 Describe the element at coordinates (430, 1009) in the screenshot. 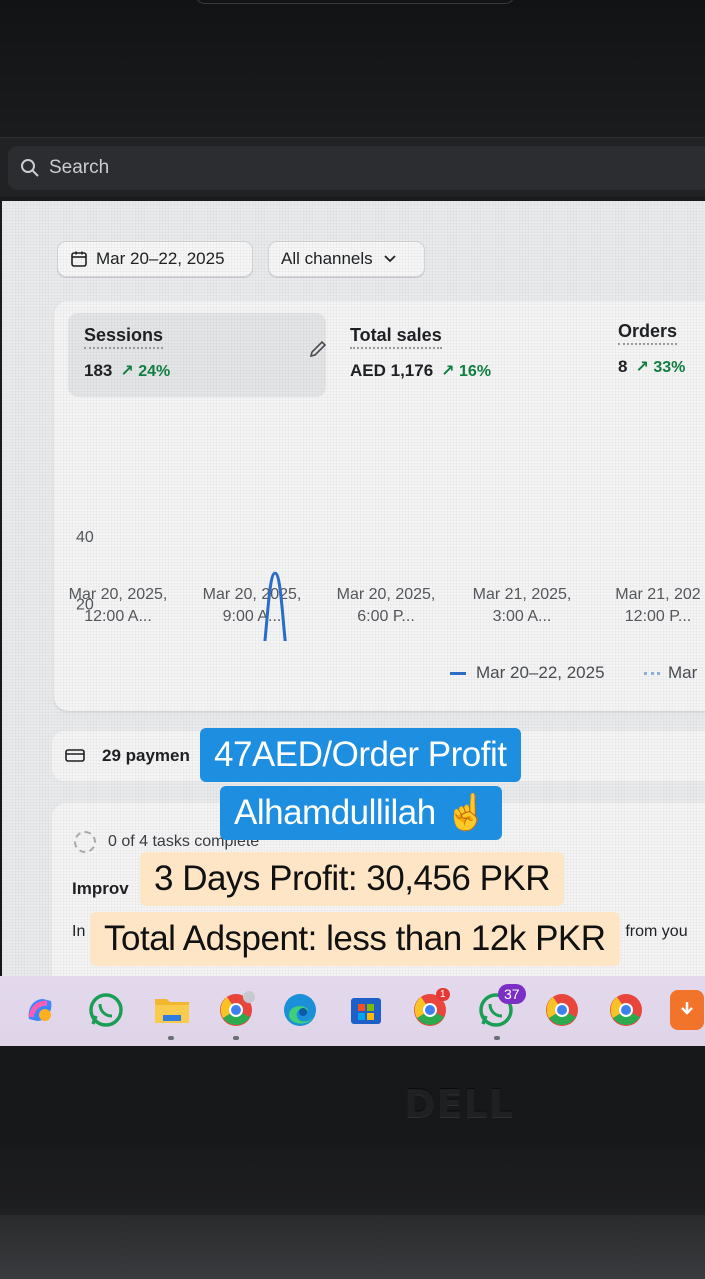

I see `chrome-icon: 1` at that location.